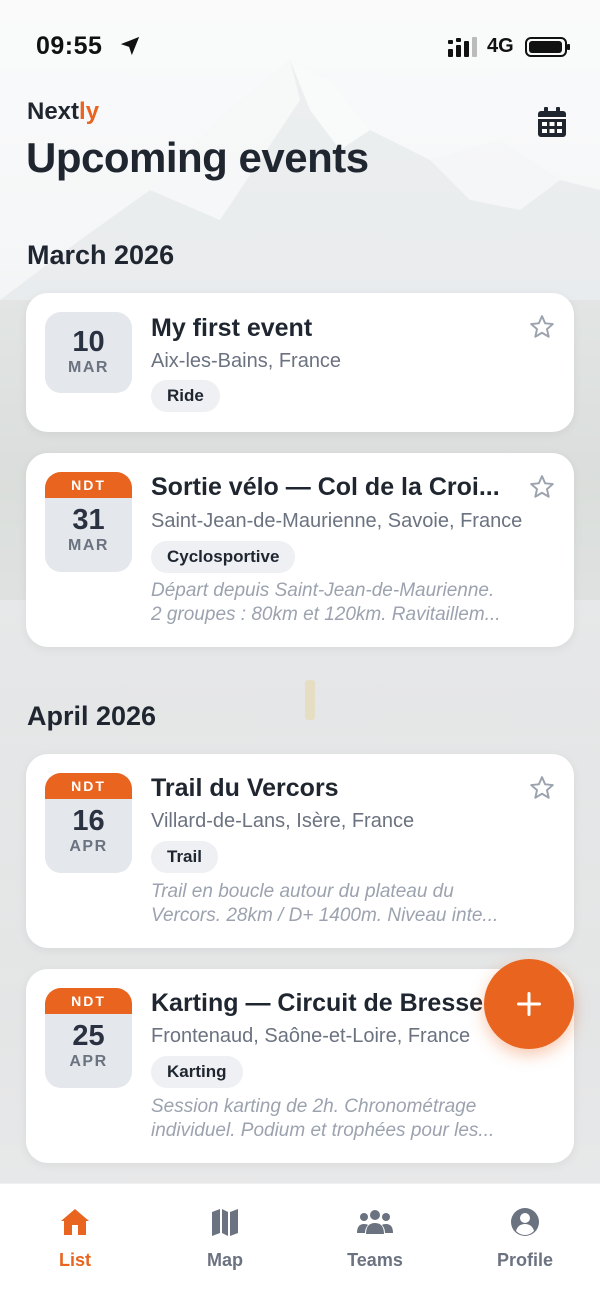 Image resolution: width=600 pixels, height=1299 pixels. What do you see at coordinates (74, 1260) in the screenshot?
I see `tab-label: List` at bounding box center [74, 1260].